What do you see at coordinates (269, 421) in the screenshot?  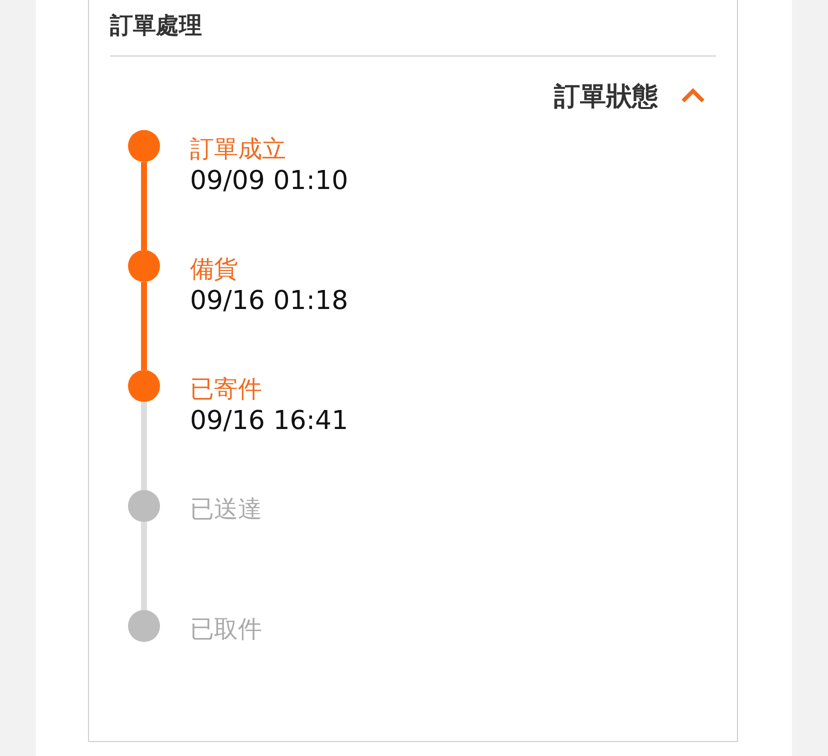 I see `step-time: 09/16 16:41` at bounding box center [269, 421].